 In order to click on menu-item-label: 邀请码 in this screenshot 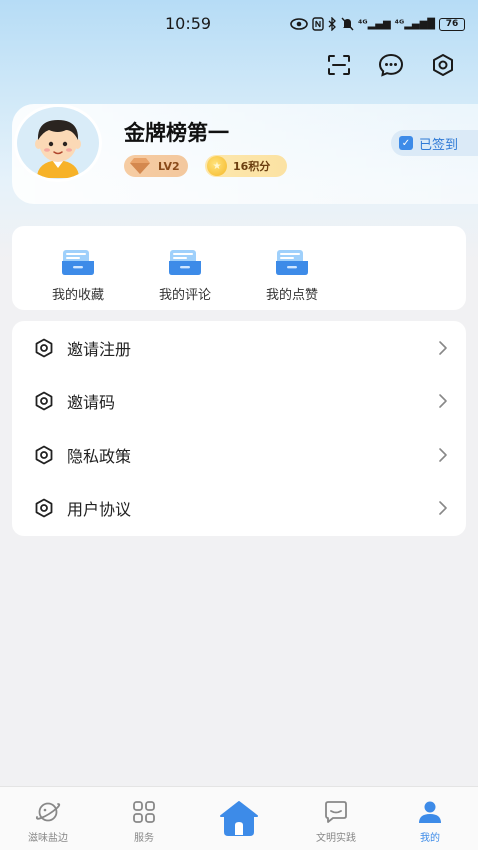, I will do `click(91, 402)`.